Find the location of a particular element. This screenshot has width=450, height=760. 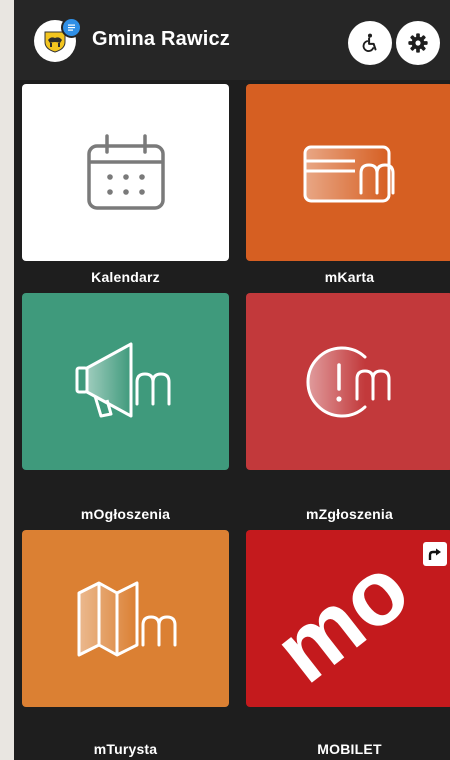

top-bar: Gmina Rawicz is located at coordinates (232, 40).